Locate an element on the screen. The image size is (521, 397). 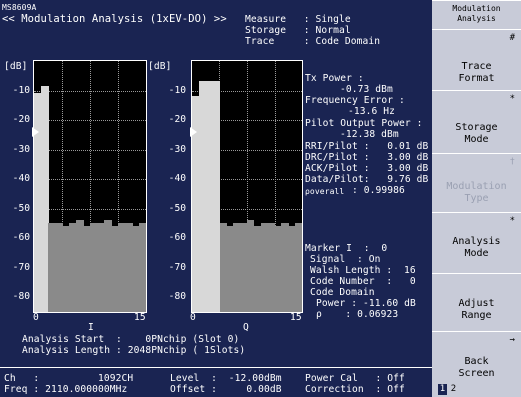
graph2-y-tick-label: -80 is located at coordinates (177, 297).